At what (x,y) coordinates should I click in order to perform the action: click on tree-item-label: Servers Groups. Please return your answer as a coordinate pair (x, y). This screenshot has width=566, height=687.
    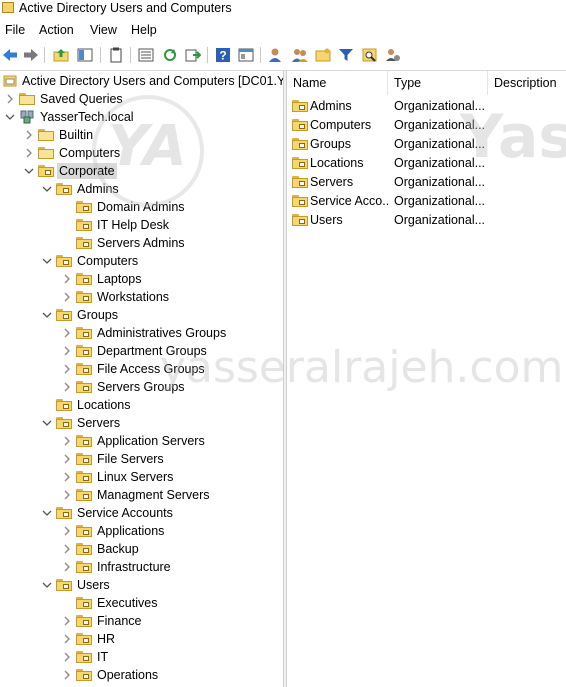
    Looking at the image, I should click on (141, 387).